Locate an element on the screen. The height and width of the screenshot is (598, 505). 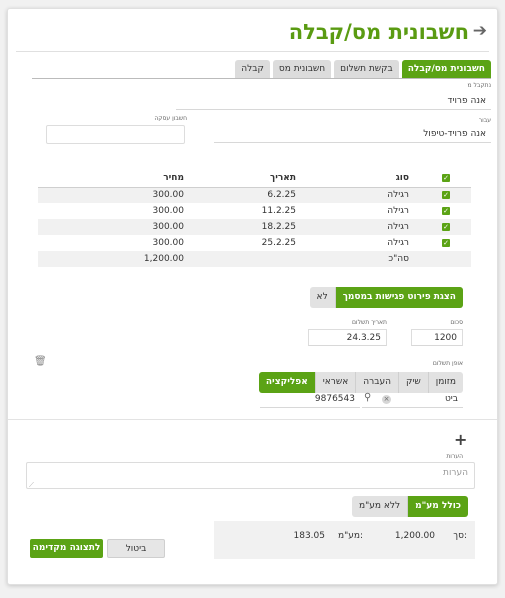
date-header: תאריך is located at coordinates (244, 179).